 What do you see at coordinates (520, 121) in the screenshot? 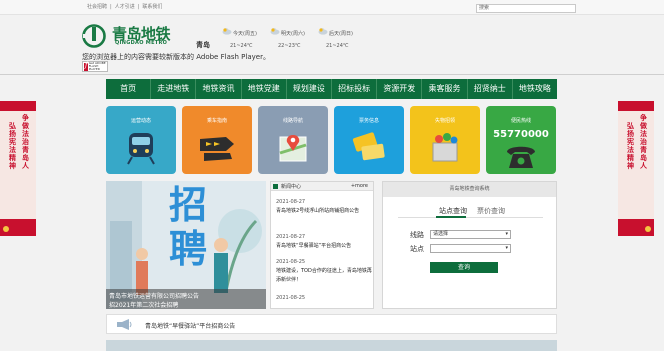
I see `tile-label: 便民热线` at bounding box center [520, 121].